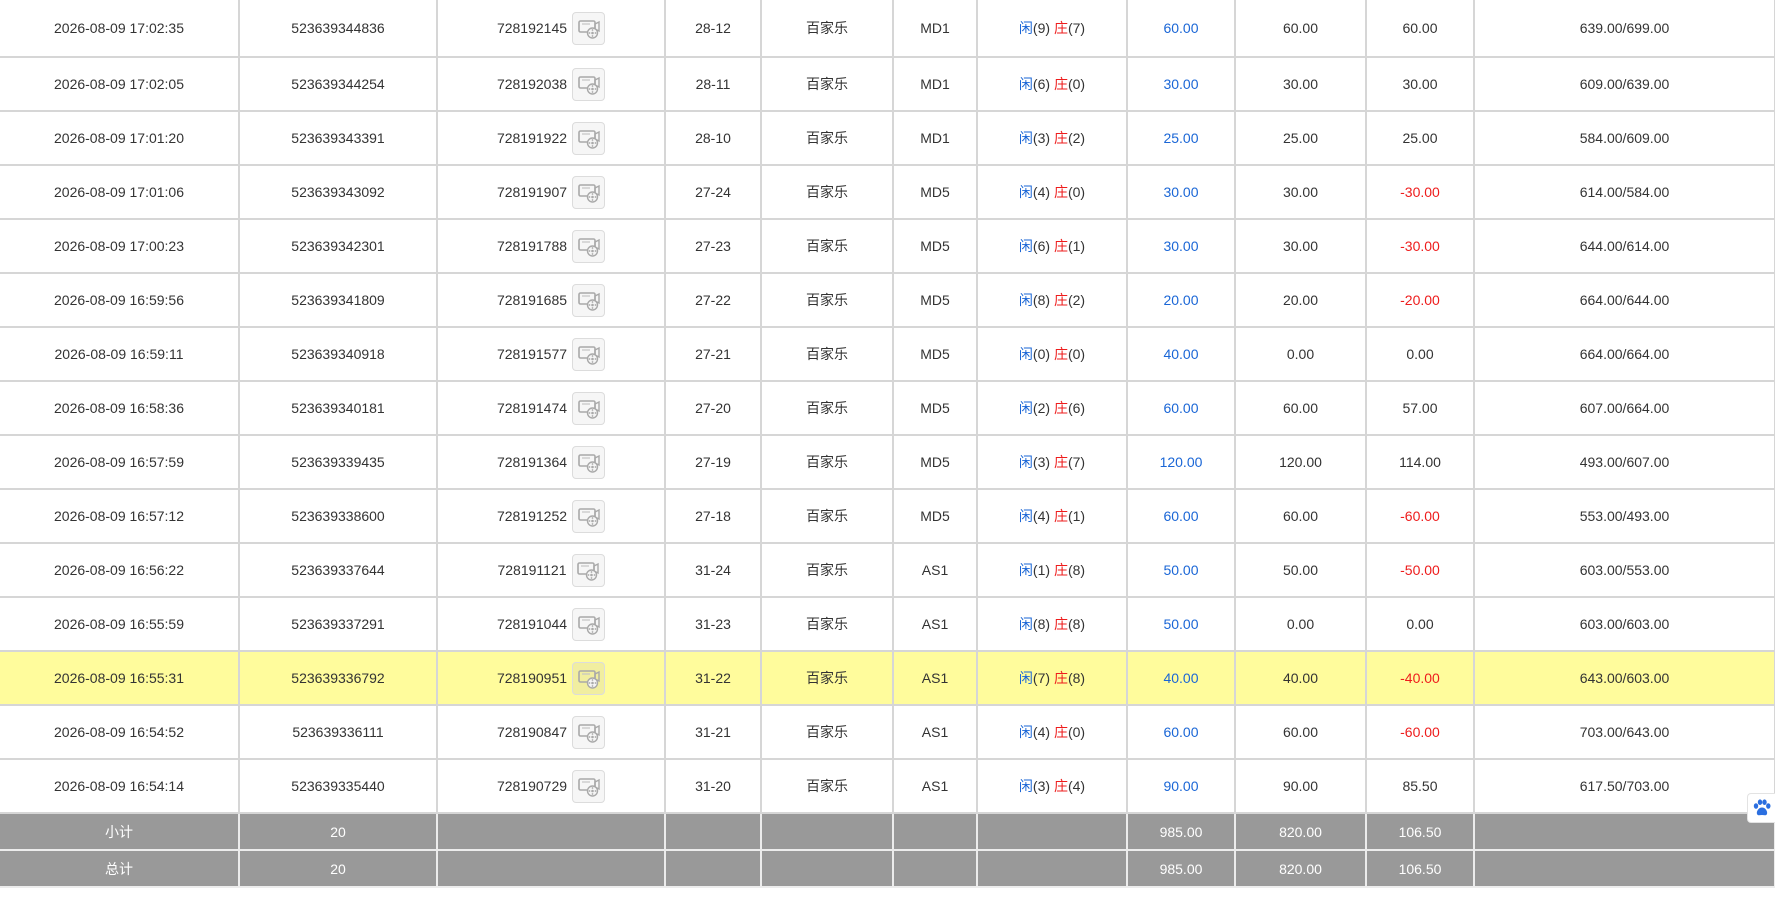 Image resolution: width=1775 pixels, height=921 pixels. What do you see at coordinates (551, 300) in the screenshot?
I see `round-cell: 728191685` at bounding box center [551, 300].